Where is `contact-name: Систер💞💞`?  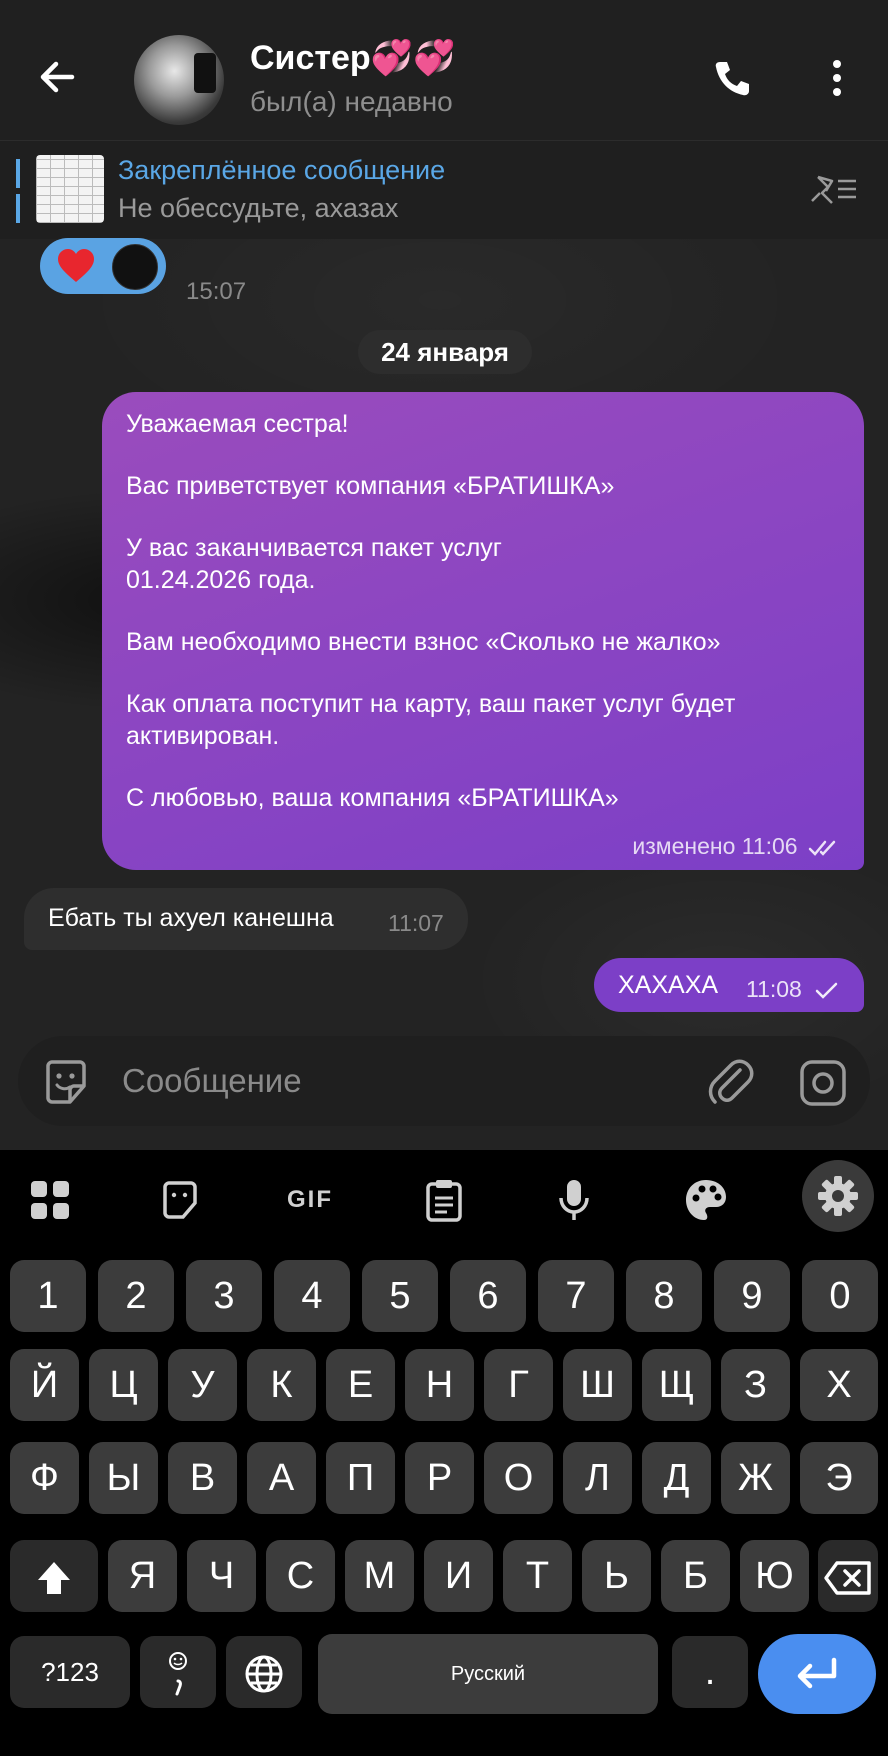 contact-name: Систер💞💞 is located at coordinates (352, 58).